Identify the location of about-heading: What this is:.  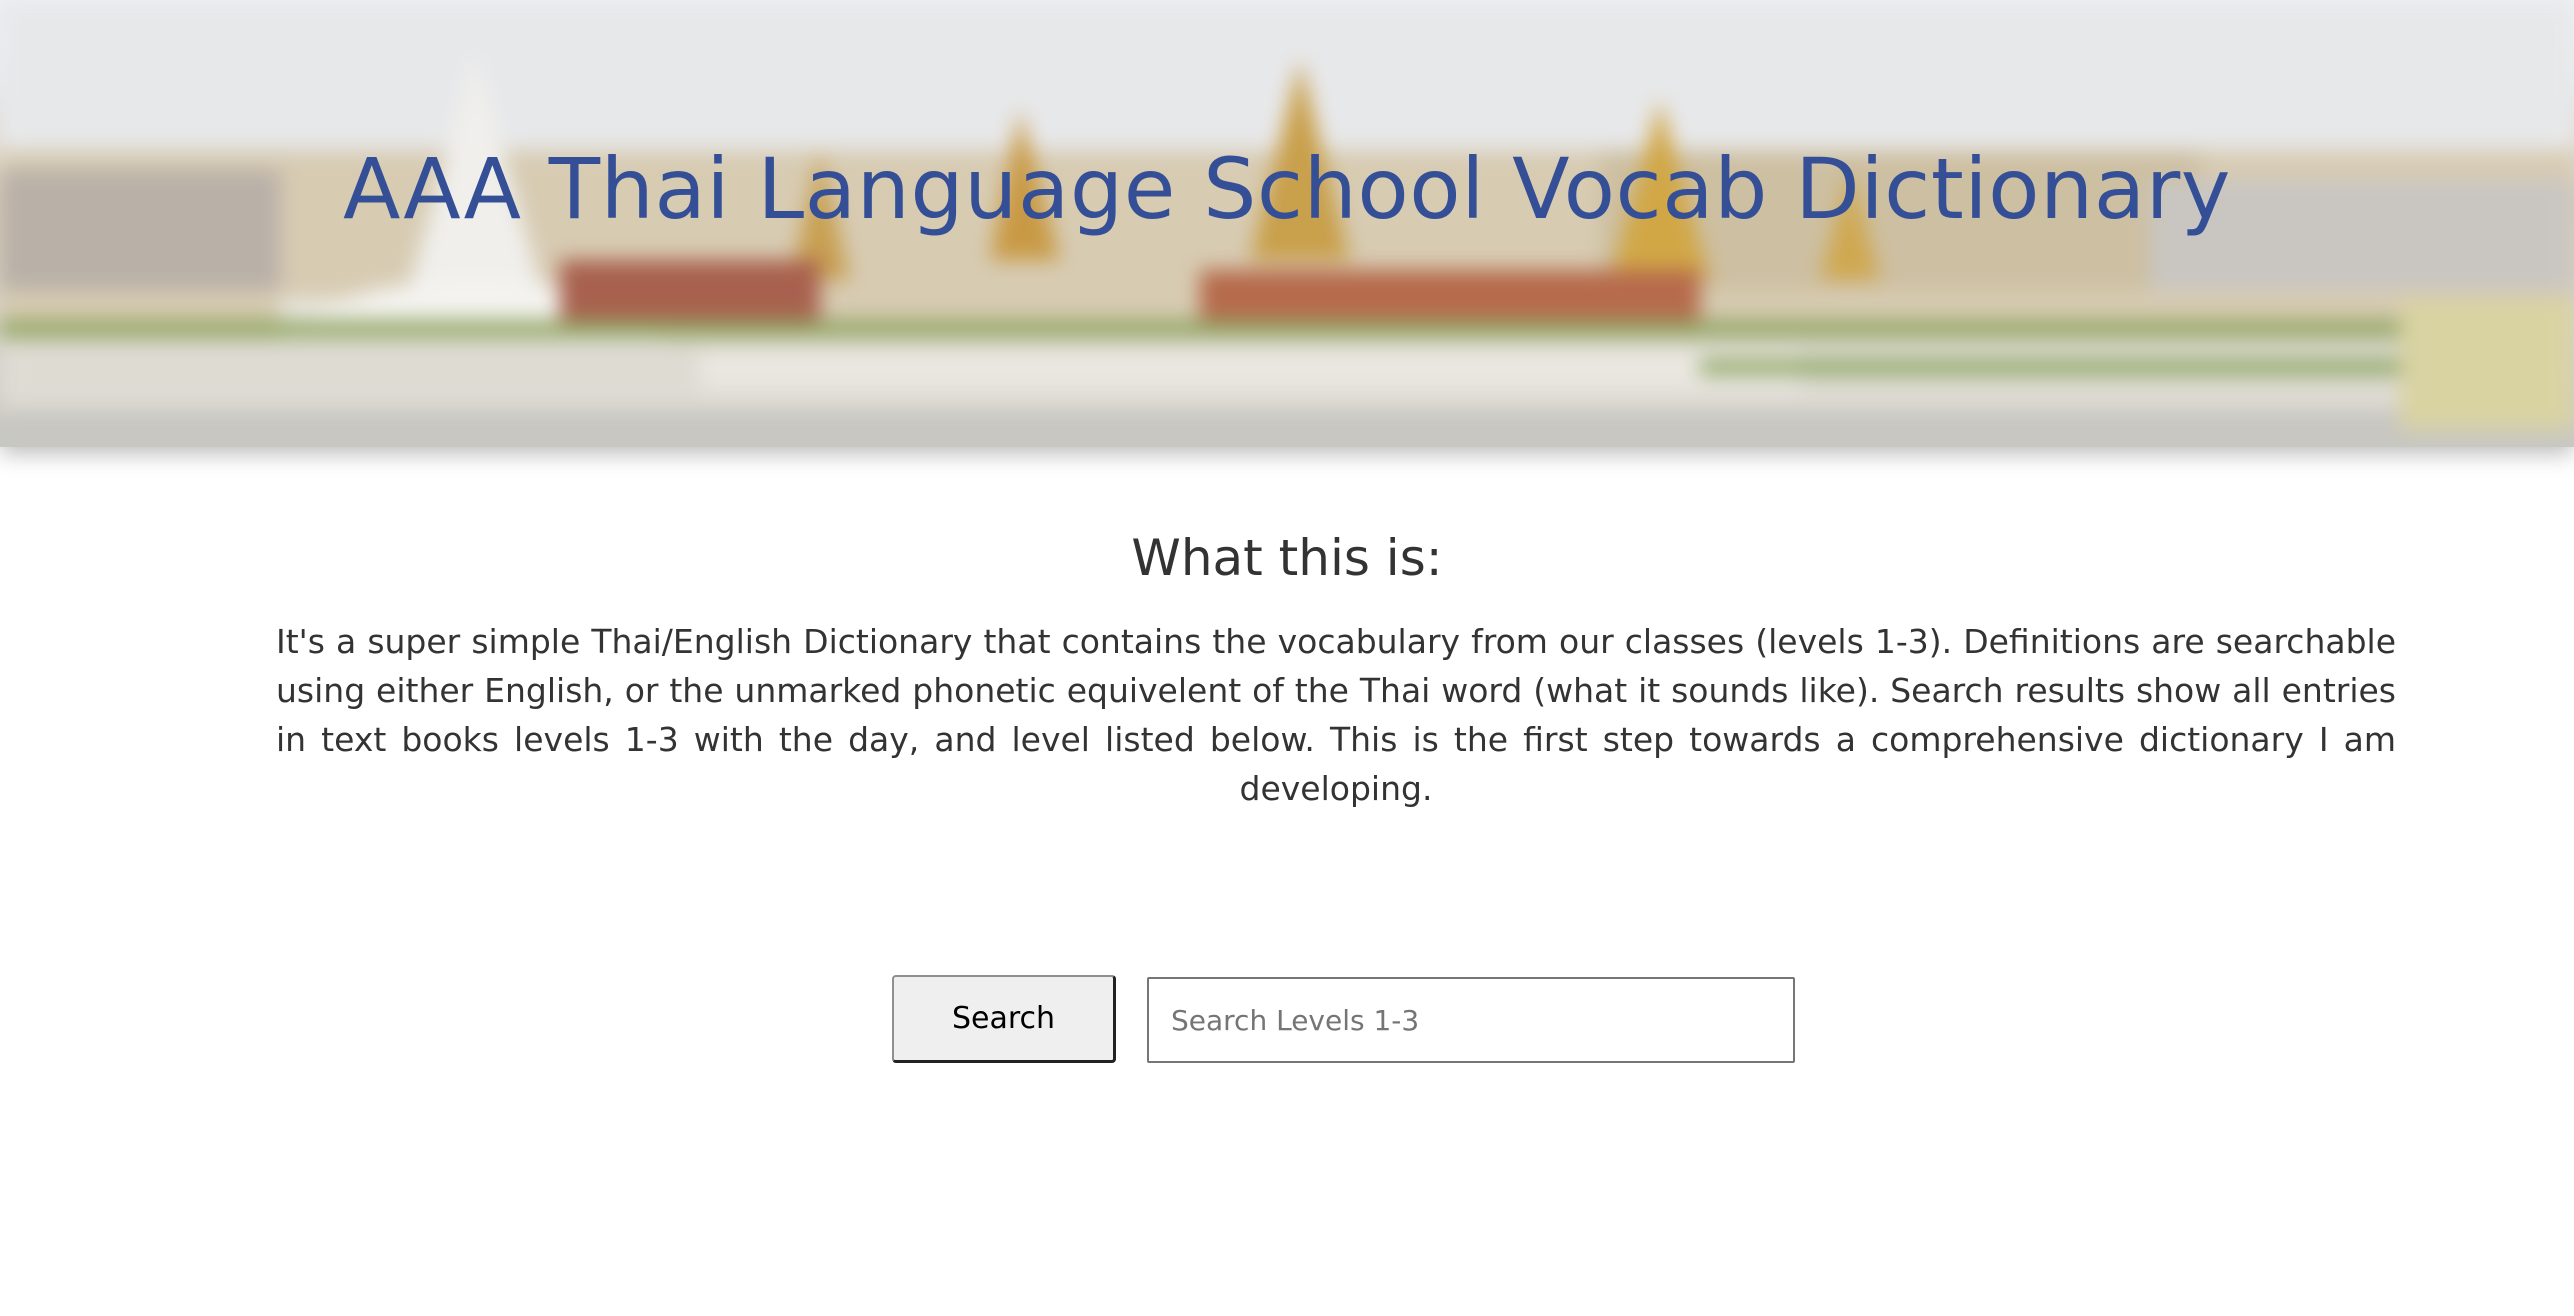
(1287, 558).